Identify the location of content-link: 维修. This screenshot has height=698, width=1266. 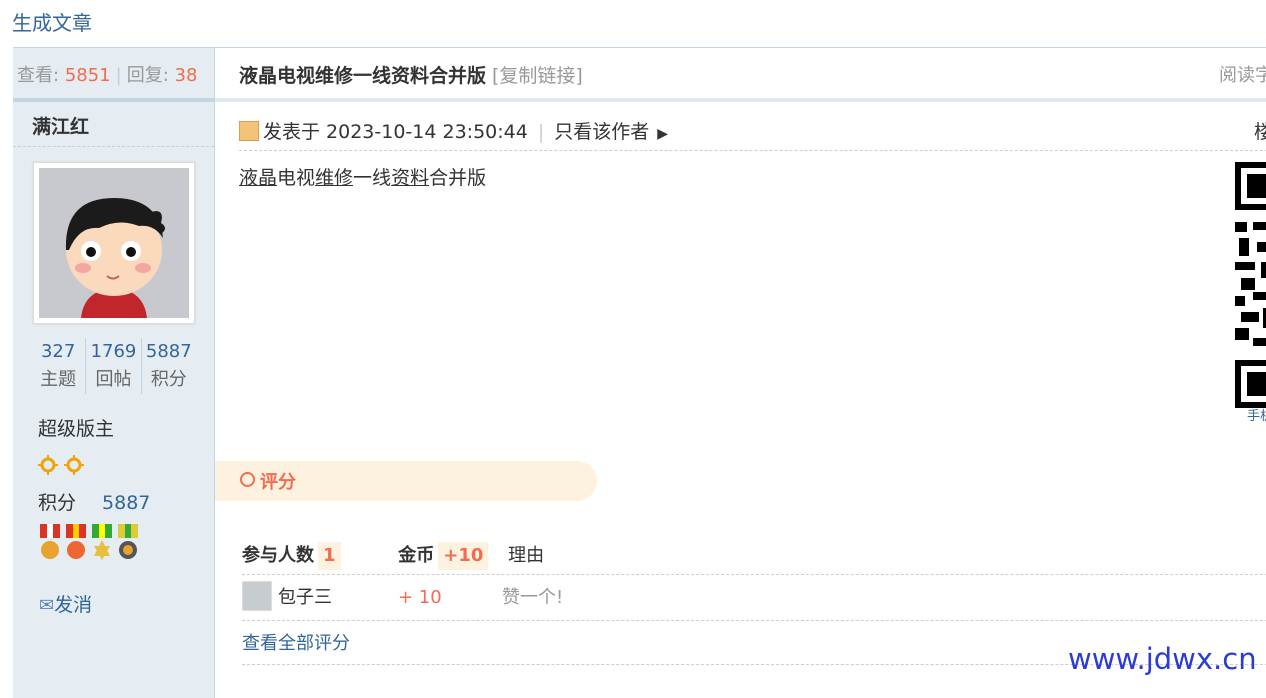
(334, 178).